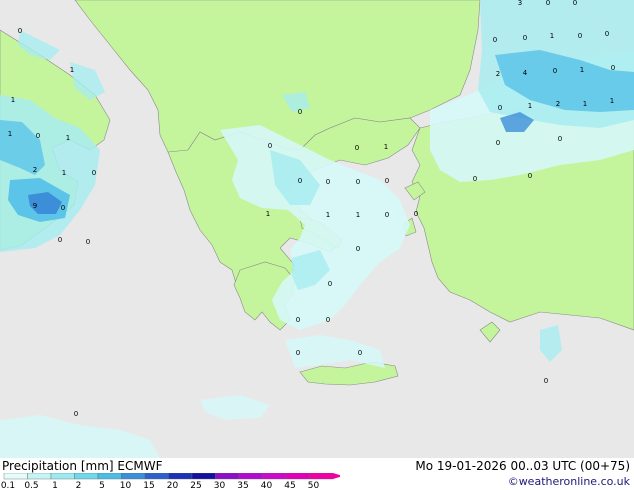 Image resolution: width=634 pixels, height=490 pixels. What do you see at coordinates (267, 485) in the screenshot?
I see `scale-tick-label: 40` at bounding box center [267, 485].